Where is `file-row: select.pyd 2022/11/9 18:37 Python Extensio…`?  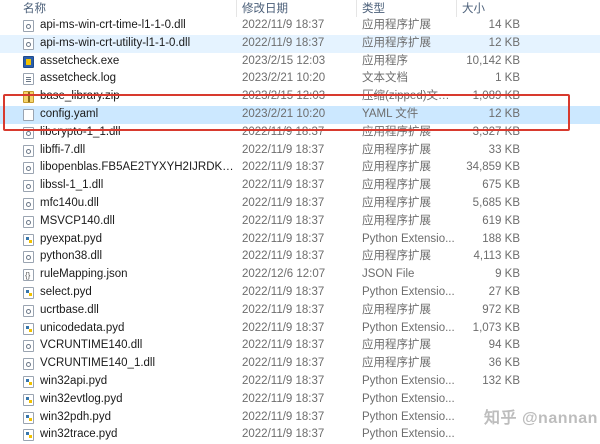
file-row: select.pyd 2022/11/9 18:37 Python Extensio… is located at coordinates (300, 293).